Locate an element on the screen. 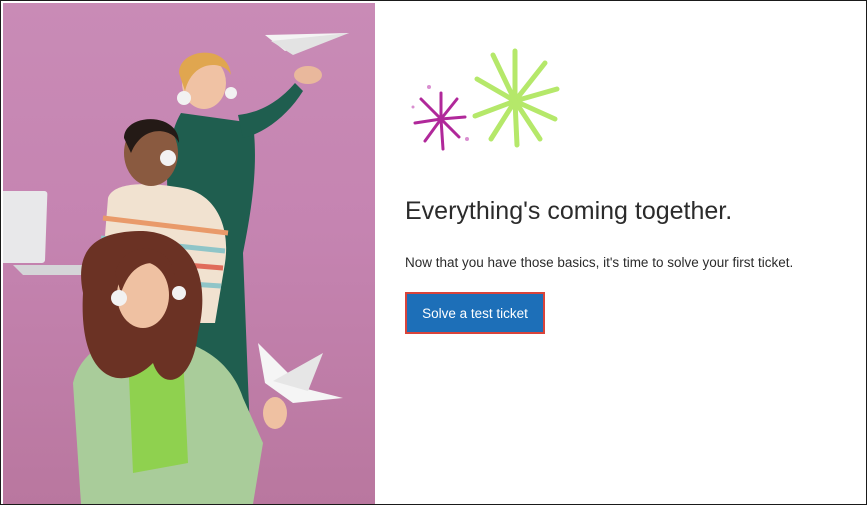  solve-test-ticket-button: Solve a test ticket is located at coordinates (475, 313).